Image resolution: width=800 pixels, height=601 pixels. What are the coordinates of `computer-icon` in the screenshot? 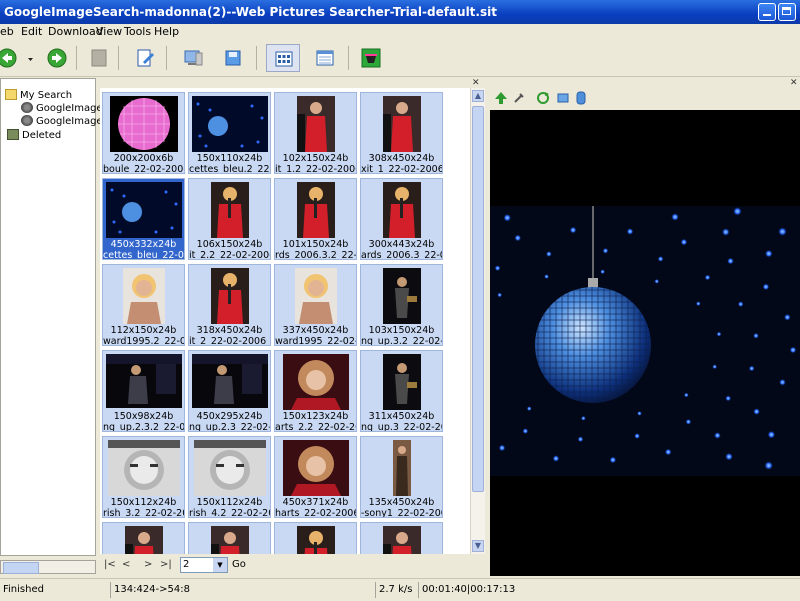 It's located at (193, 58).